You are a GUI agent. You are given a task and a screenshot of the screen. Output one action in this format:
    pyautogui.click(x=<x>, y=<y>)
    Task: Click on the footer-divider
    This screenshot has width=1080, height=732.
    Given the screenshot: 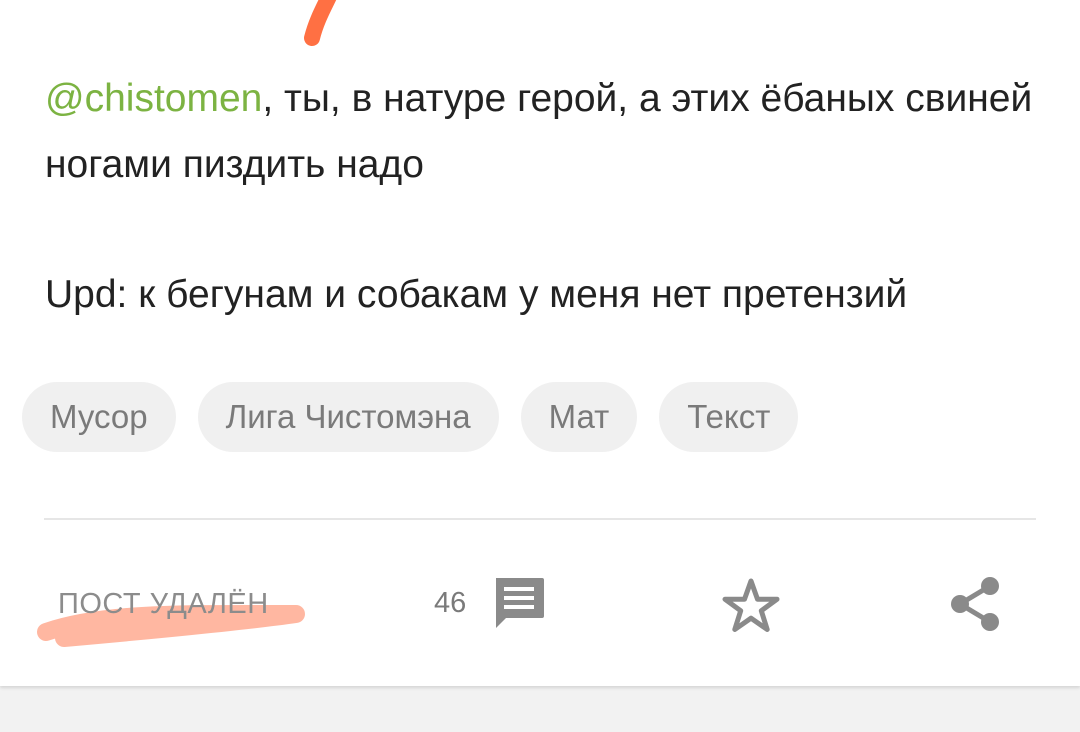 What is the action you would take?
    pyautogui.click(x=540, y=519)
    